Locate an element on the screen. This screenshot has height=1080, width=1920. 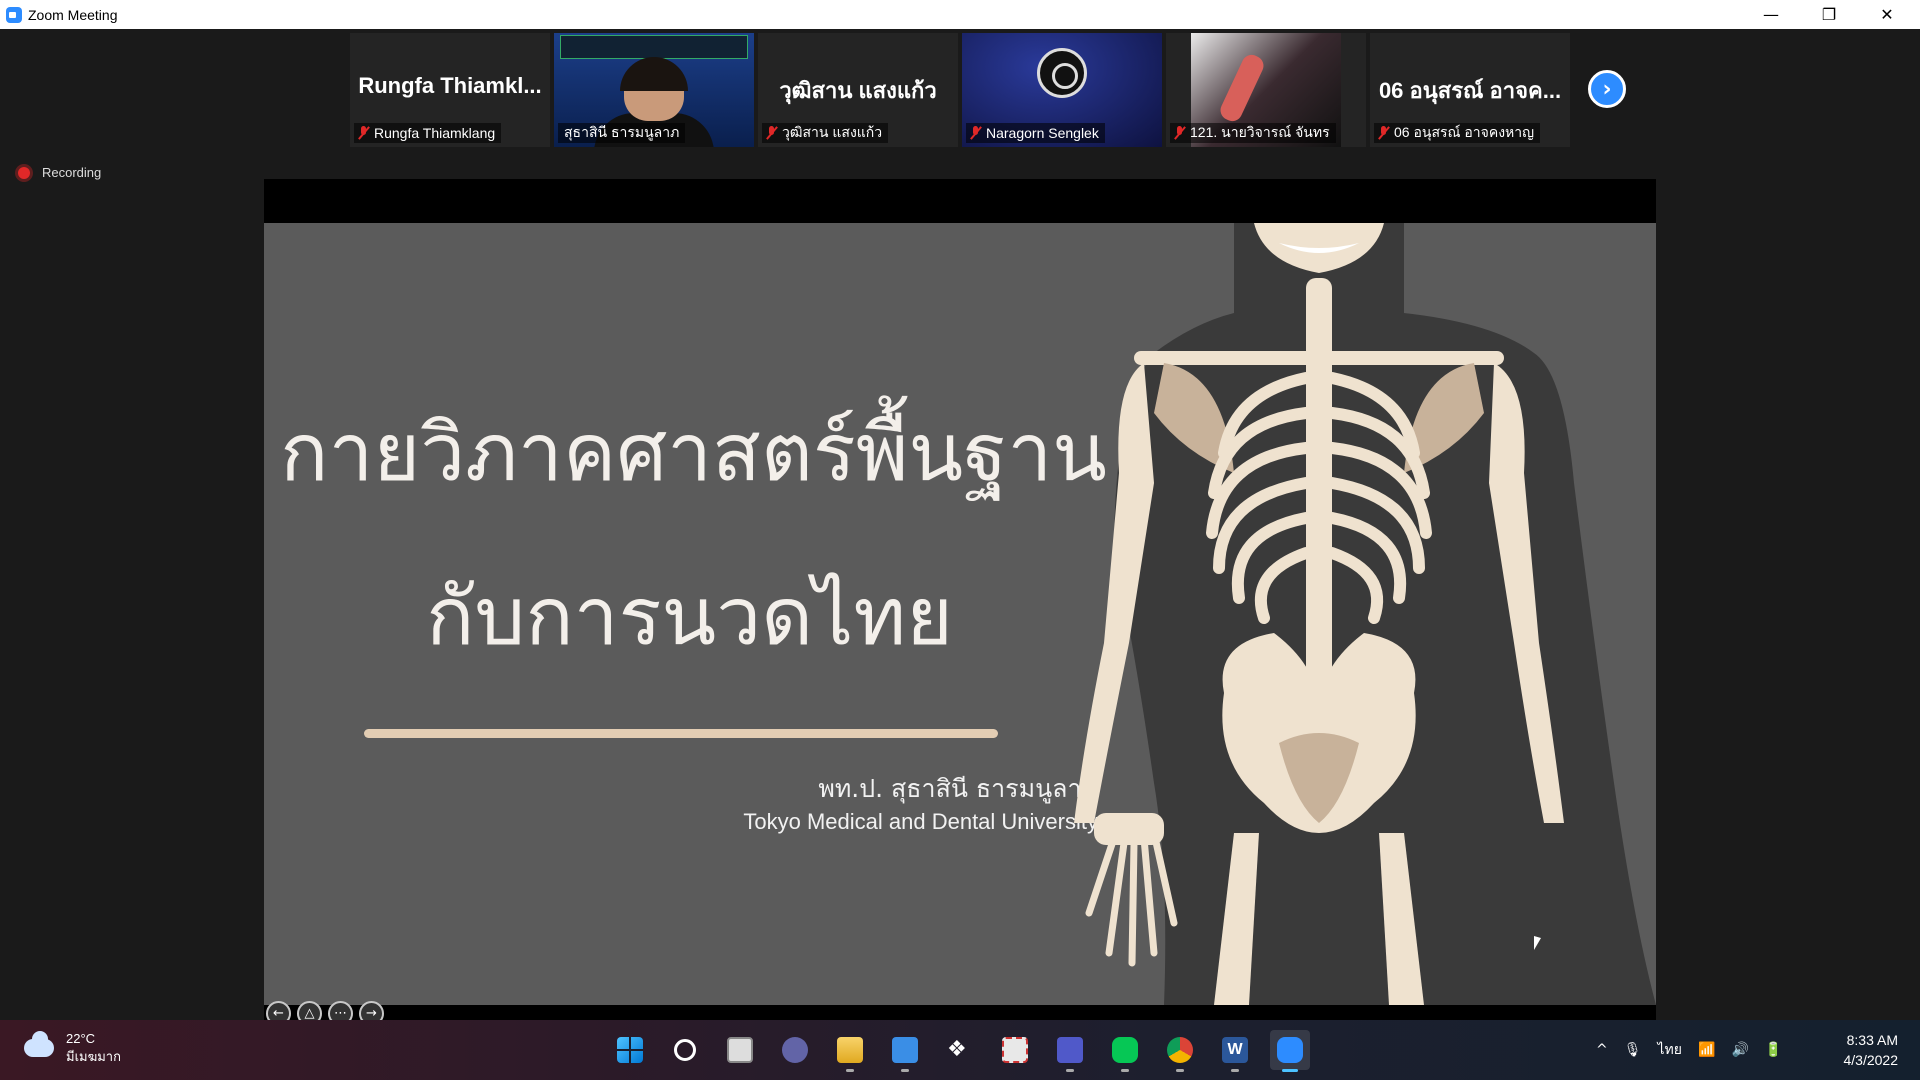
wifi-icon: 📶 is located at coordinates (1706, 1050).